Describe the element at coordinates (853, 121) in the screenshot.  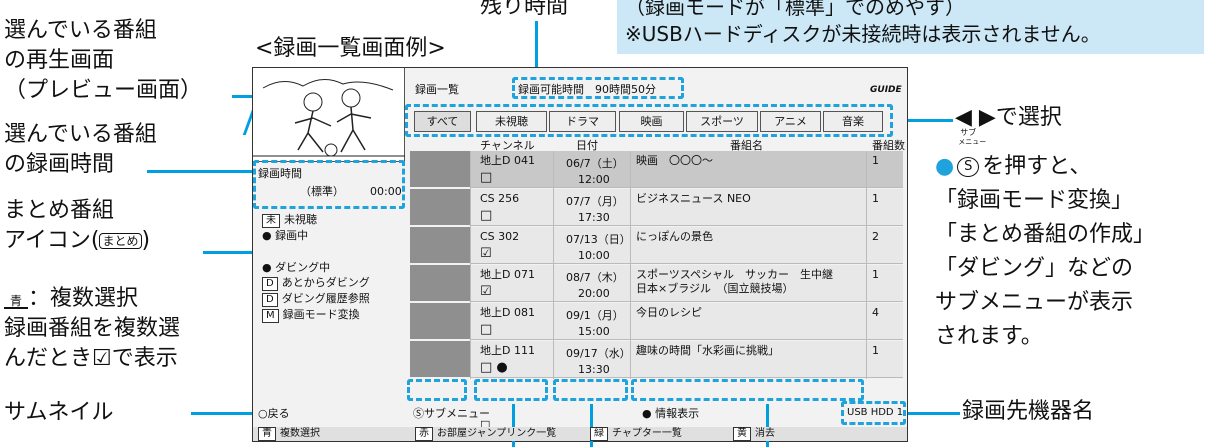
I see `tab-music: 音楽` at that location.